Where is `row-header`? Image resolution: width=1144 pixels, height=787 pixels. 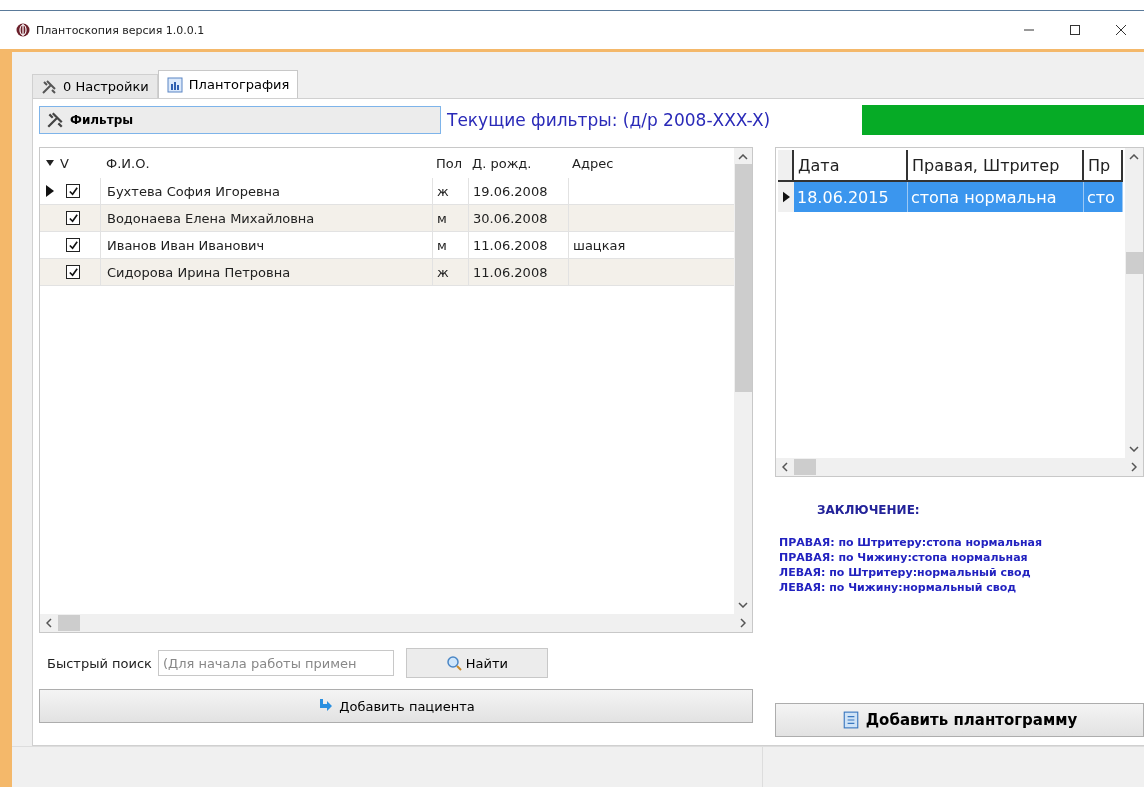
row-header is located at coordinates (786, 197).